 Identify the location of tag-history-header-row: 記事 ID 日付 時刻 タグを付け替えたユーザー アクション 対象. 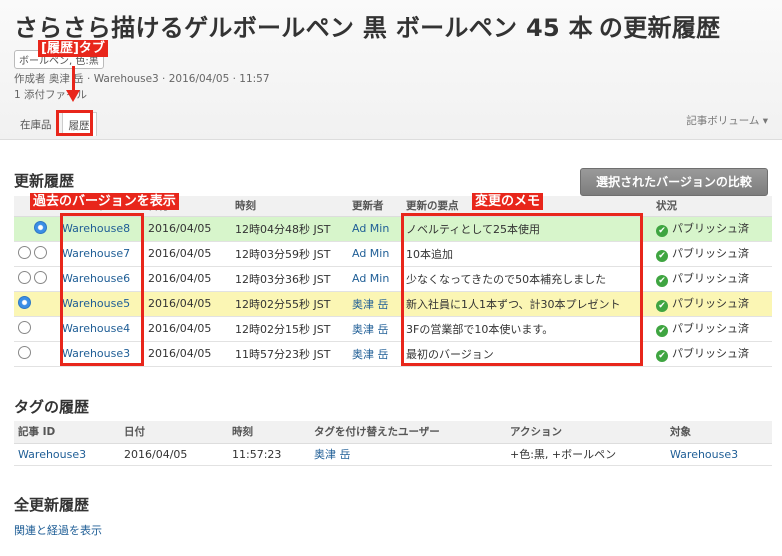
(393, 432).